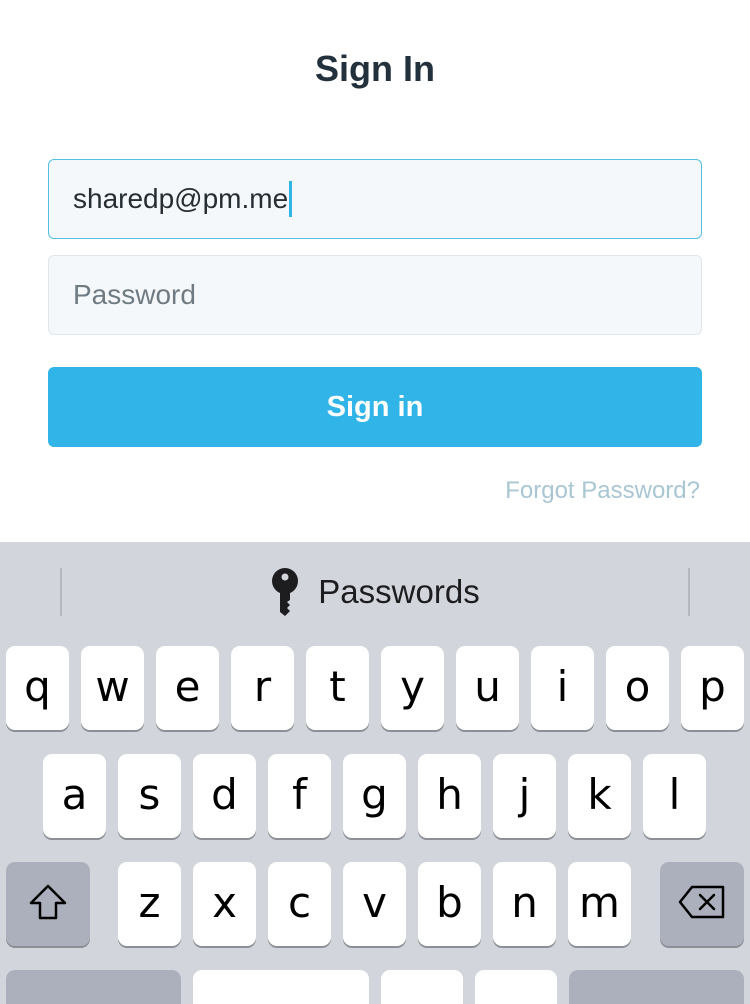 The height and width of the screenshot is (1004, 750). Describe the element at coordinates (281, 987) in the screenshot. I see `space-key` at that location.